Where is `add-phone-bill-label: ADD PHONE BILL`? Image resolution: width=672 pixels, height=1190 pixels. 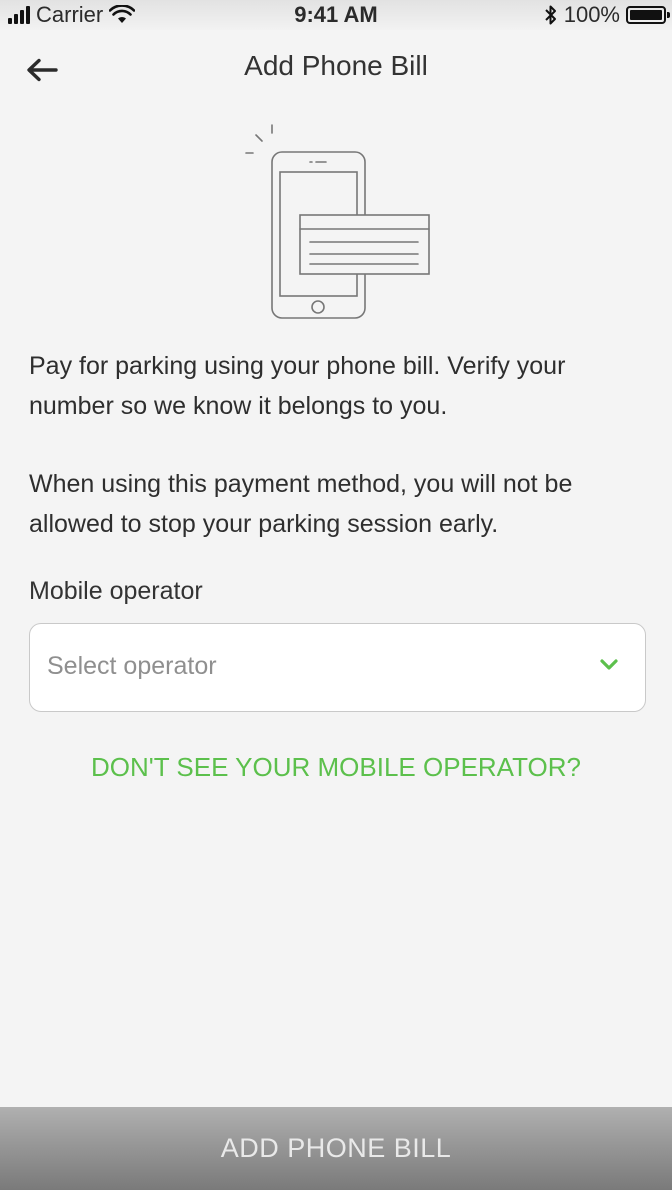
add-phone-bill-label: ADD PHONE BILL is located at coordinates (336, 1148).